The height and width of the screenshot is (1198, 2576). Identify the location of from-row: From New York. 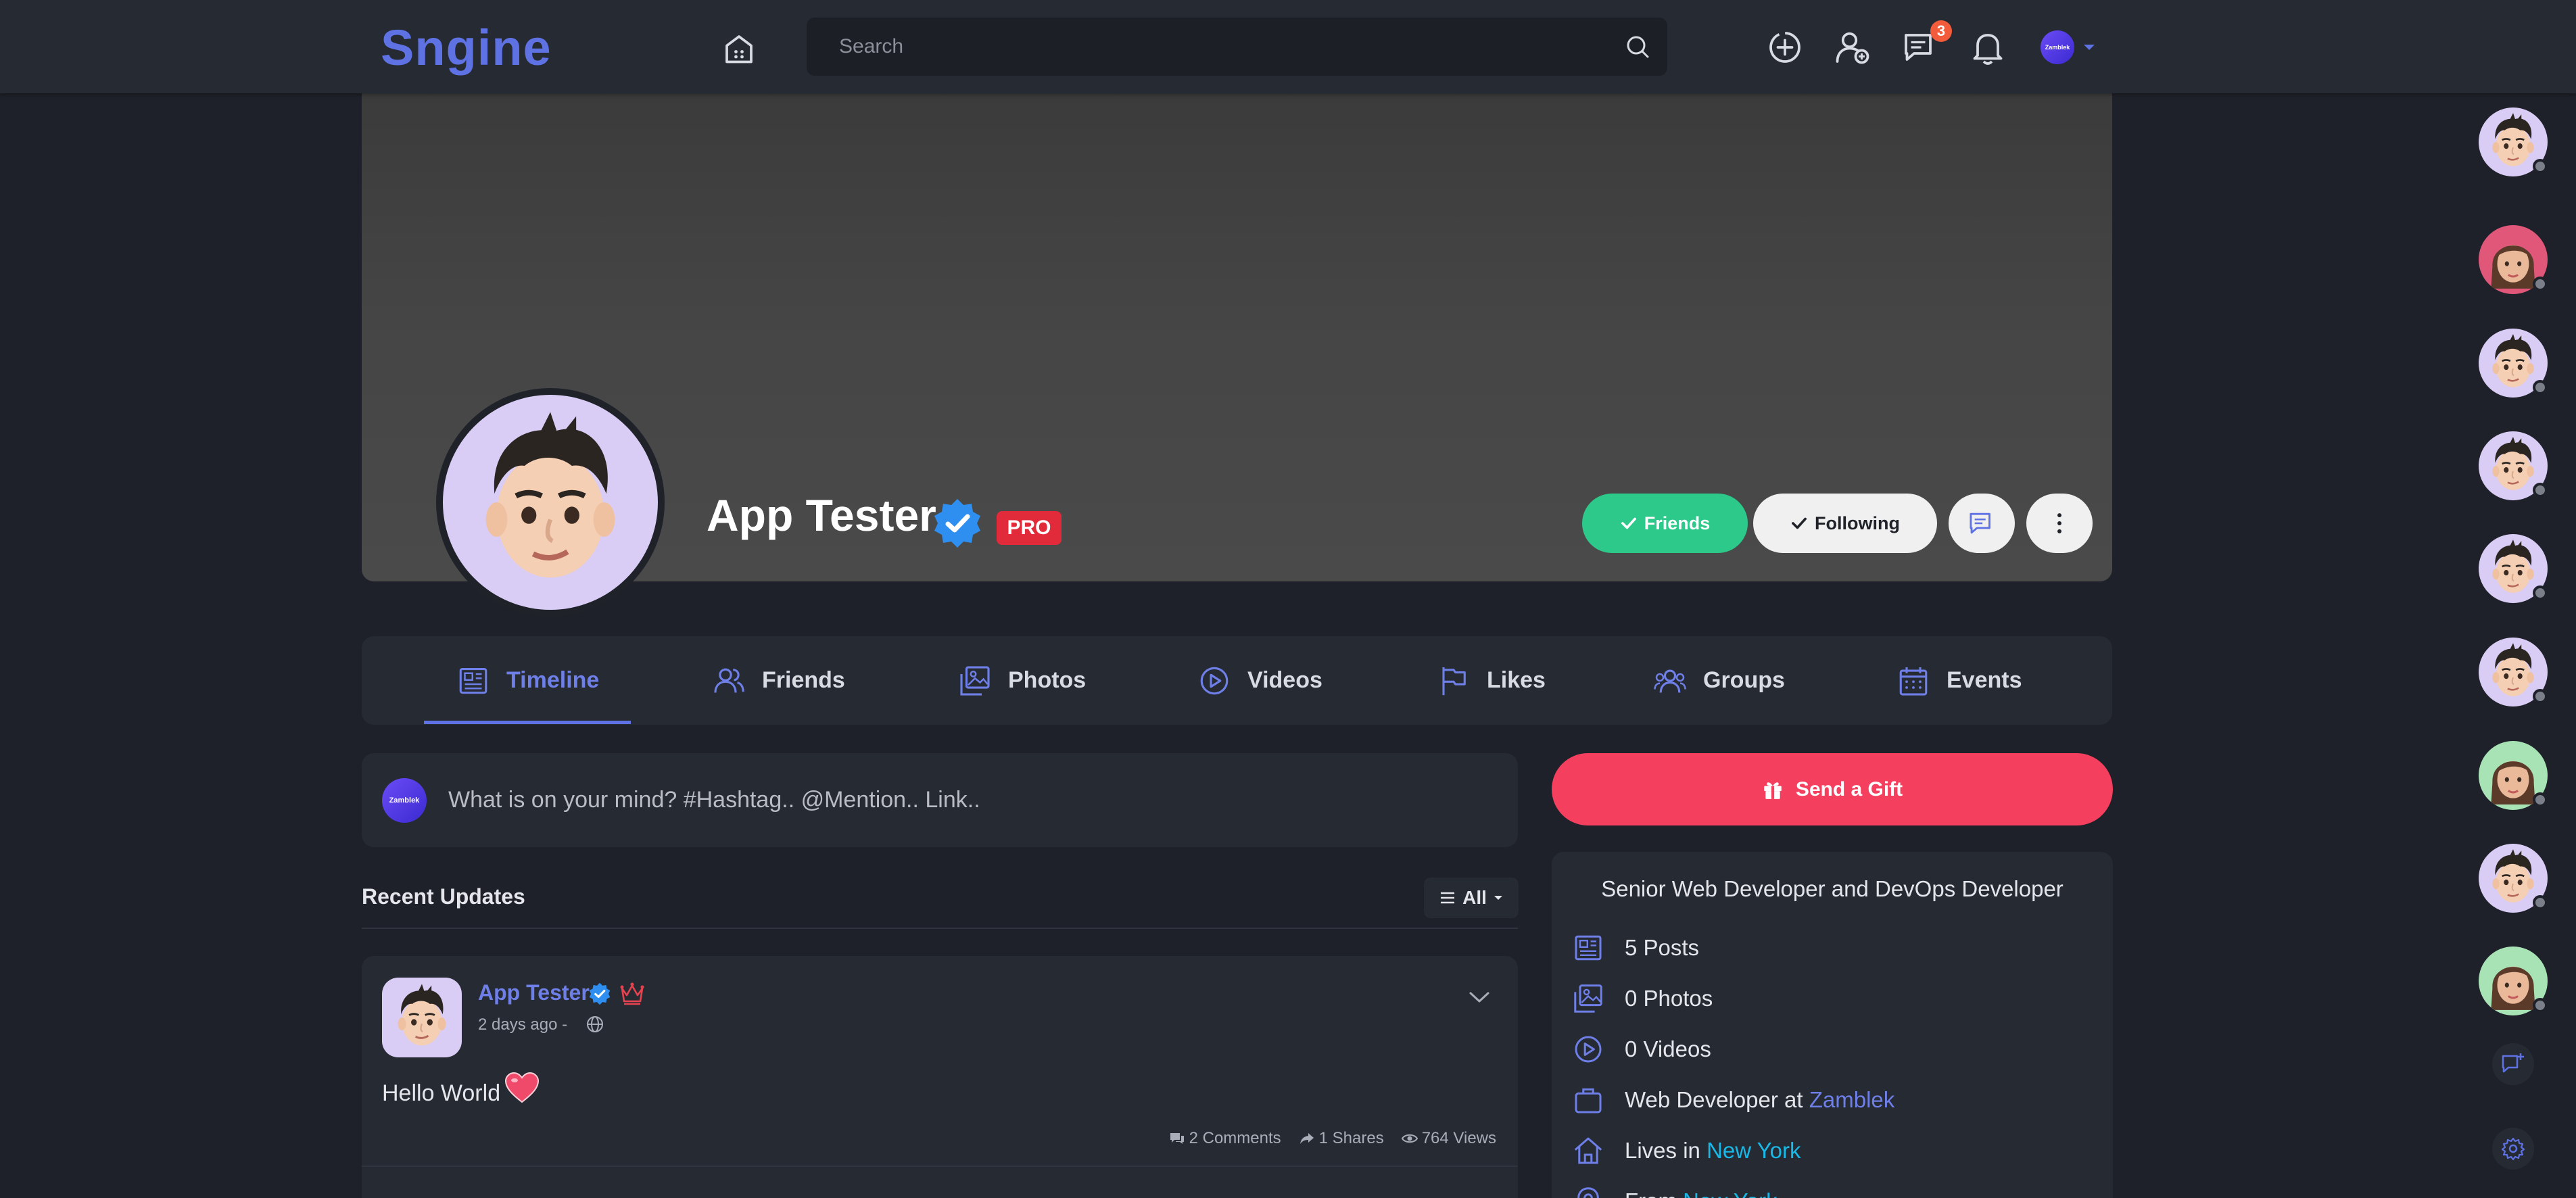
(1675, 1192).